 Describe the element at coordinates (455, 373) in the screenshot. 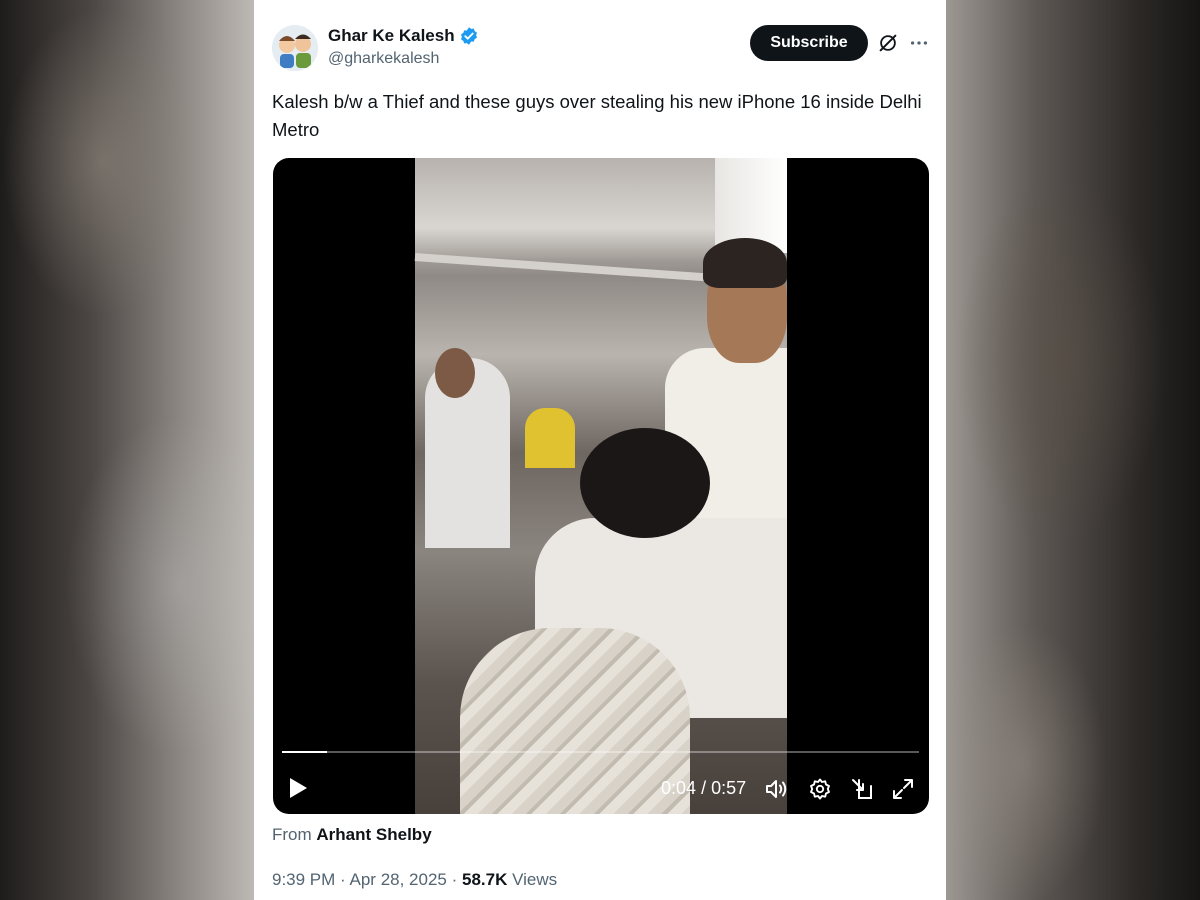

I see `video-scene-passenger-head` at that location.